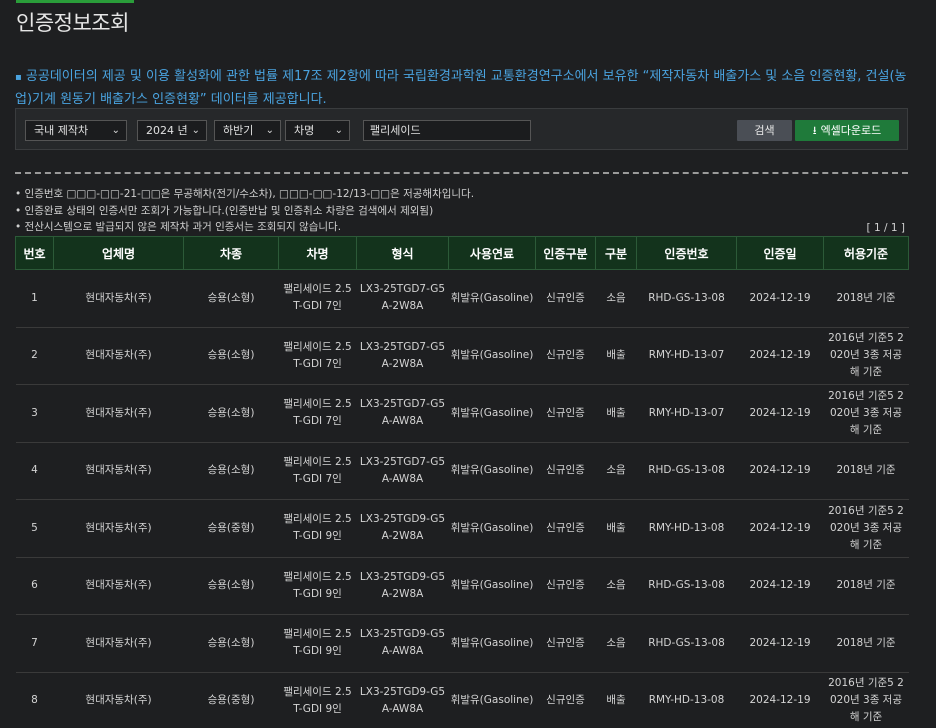  Describe the element at coordinates (814, 130) in the screenshot. I see `download-icon: ⭳` at that location.